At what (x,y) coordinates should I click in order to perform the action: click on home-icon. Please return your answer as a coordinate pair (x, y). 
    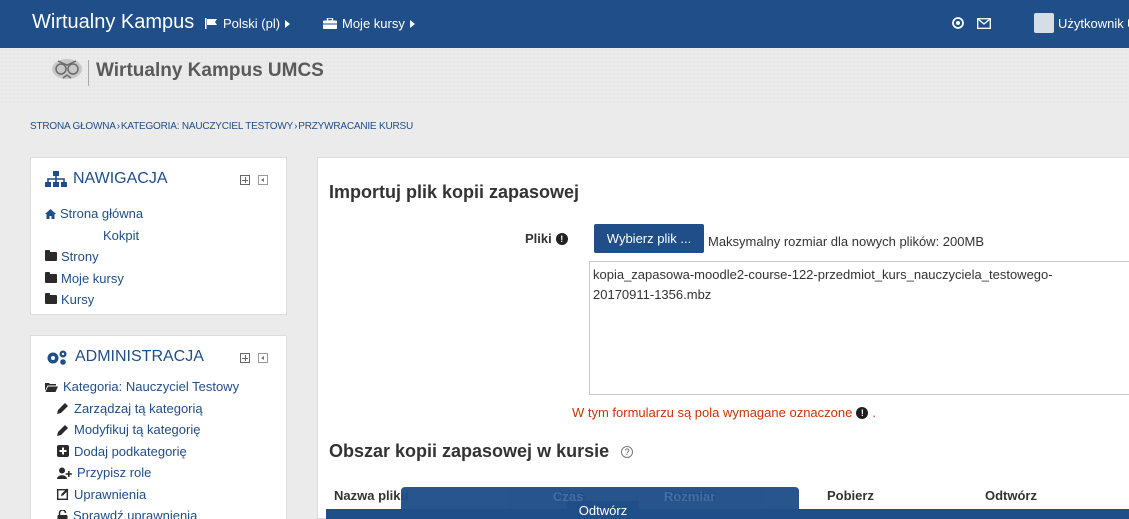
    Looking at the image, I should click on (50, 213).